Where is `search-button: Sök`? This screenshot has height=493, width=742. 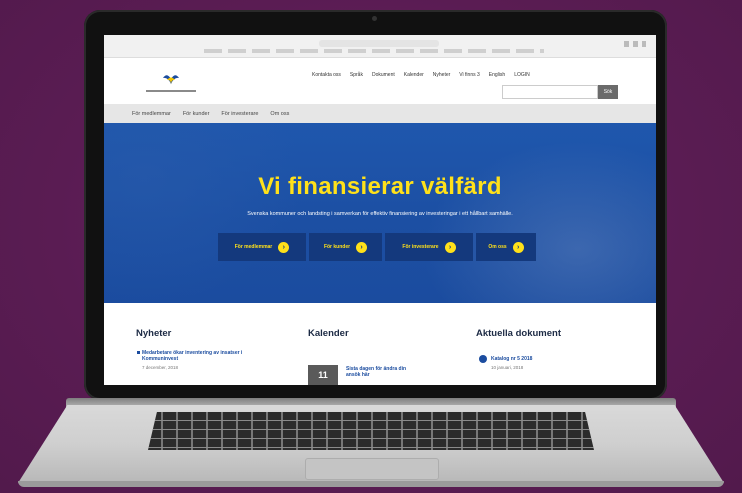
search-button: Sök is located at coordinates (608, 92).